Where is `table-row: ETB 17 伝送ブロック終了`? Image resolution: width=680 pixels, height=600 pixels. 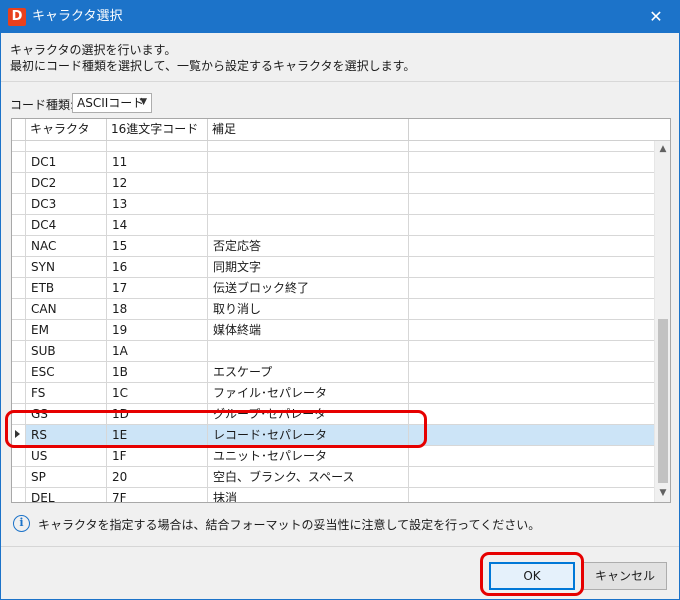
table-row: ETB 17 伝送ブロック終了 is located at coordinates (333, 288).